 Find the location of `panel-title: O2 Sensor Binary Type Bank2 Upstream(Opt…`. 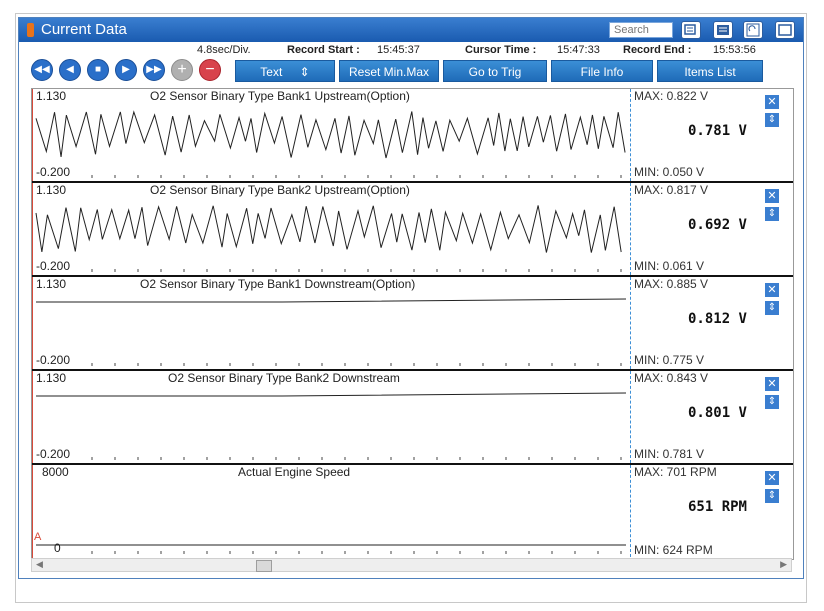

panel-title: O2 Sensor Binary Type Bank2 Upstream(Opt… is located at coordinates (280, 190).